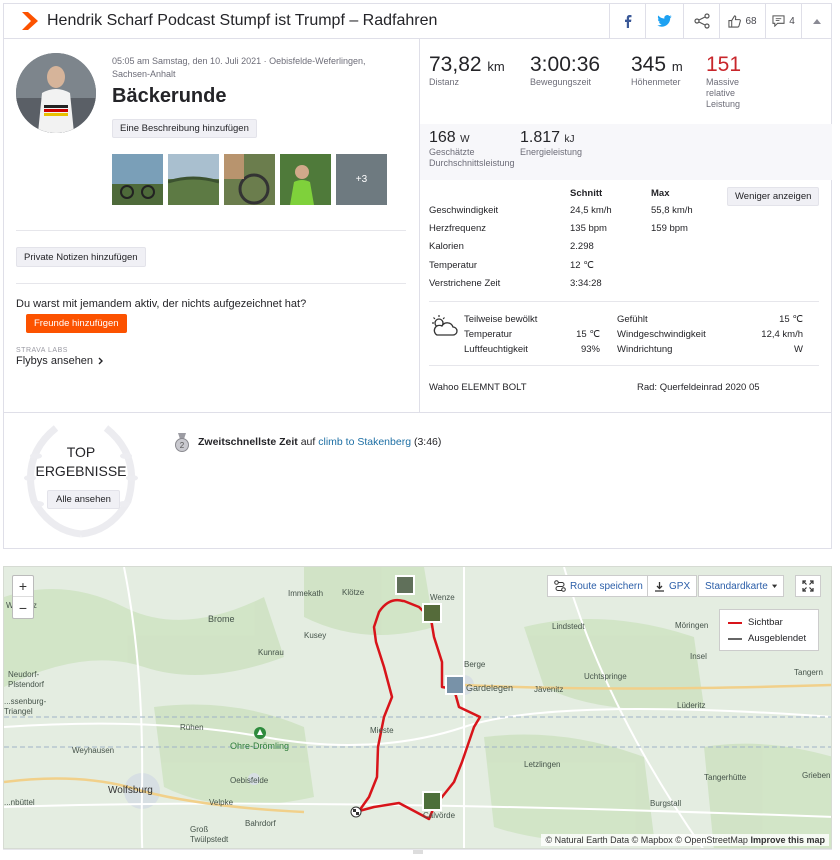  What do you see at coordinates (769, 639) in the screenshot?
I see `legend-hidden: Ausgeblendet` at bounding box center [769, 639].